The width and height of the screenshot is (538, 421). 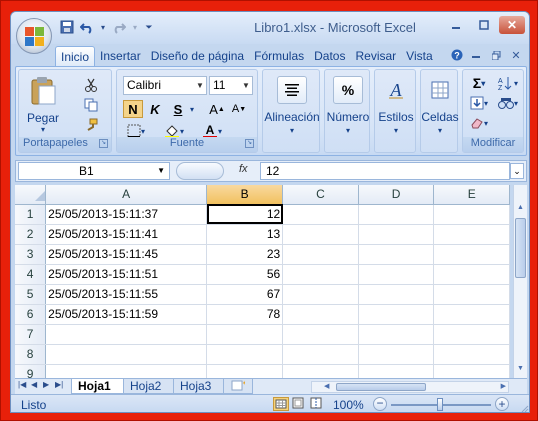 I want to click on zoom-in-icon: +, so click(x=502, y=404).